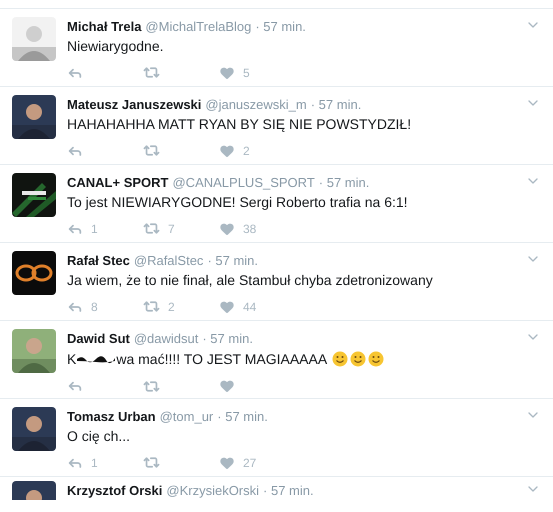 This screenshot has height=512, width=553. Describe the element at coordinates (243, 183) in the screenshot. I see `author-handle: @CANALPLUS_SPORT` at that location.